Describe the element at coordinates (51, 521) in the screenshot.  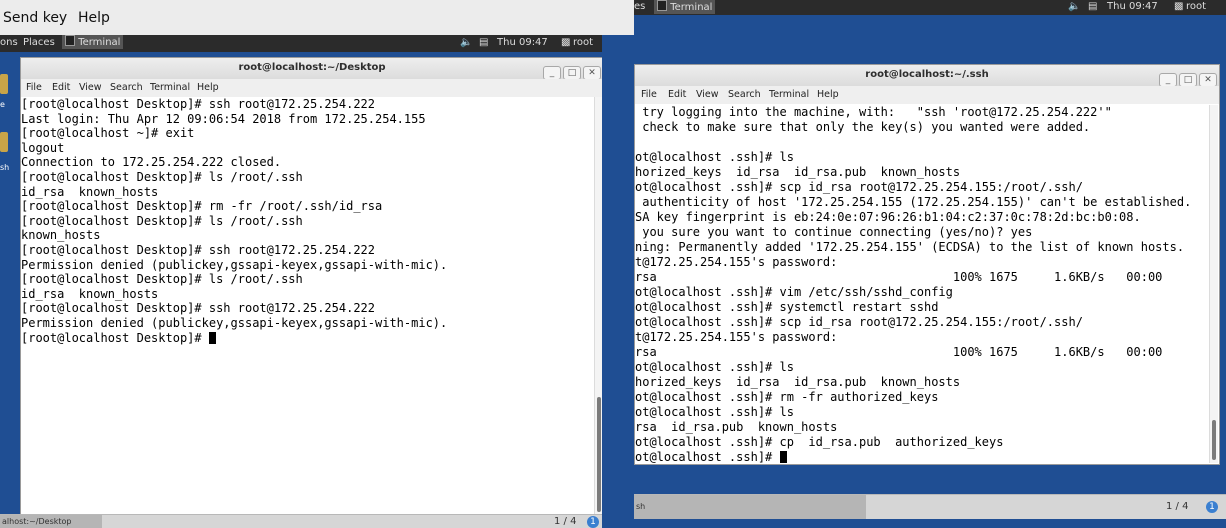
I see `taskbar-terminal-item: alhost:~/Desktop` at that location.